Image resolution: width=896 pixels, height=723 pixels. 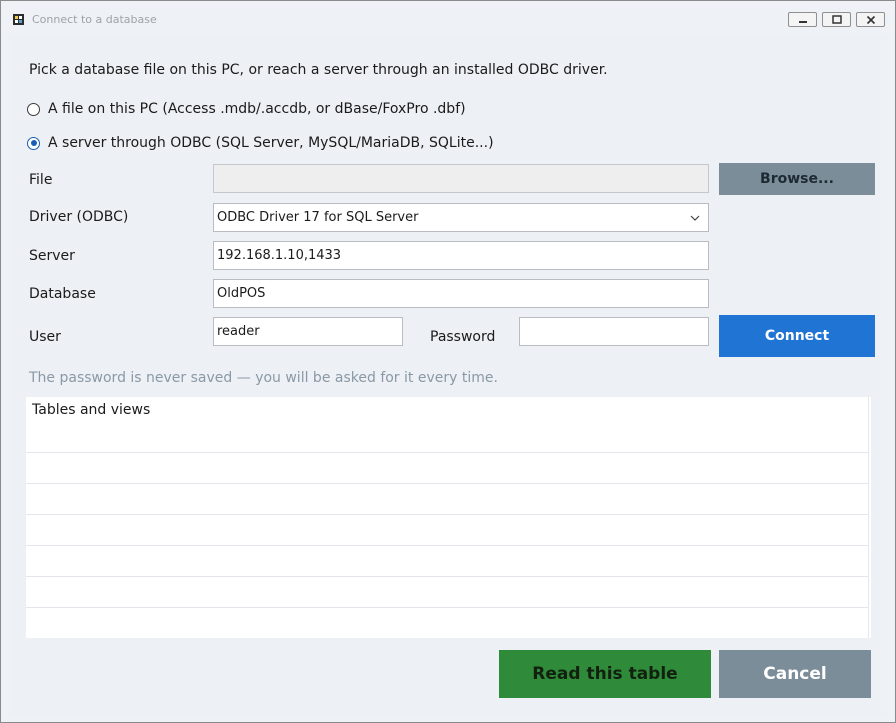 What do you see at coordinates (94, 19) in the screenshot?
I see `window-title: Connect to a database` at bounding box center [94, 19].